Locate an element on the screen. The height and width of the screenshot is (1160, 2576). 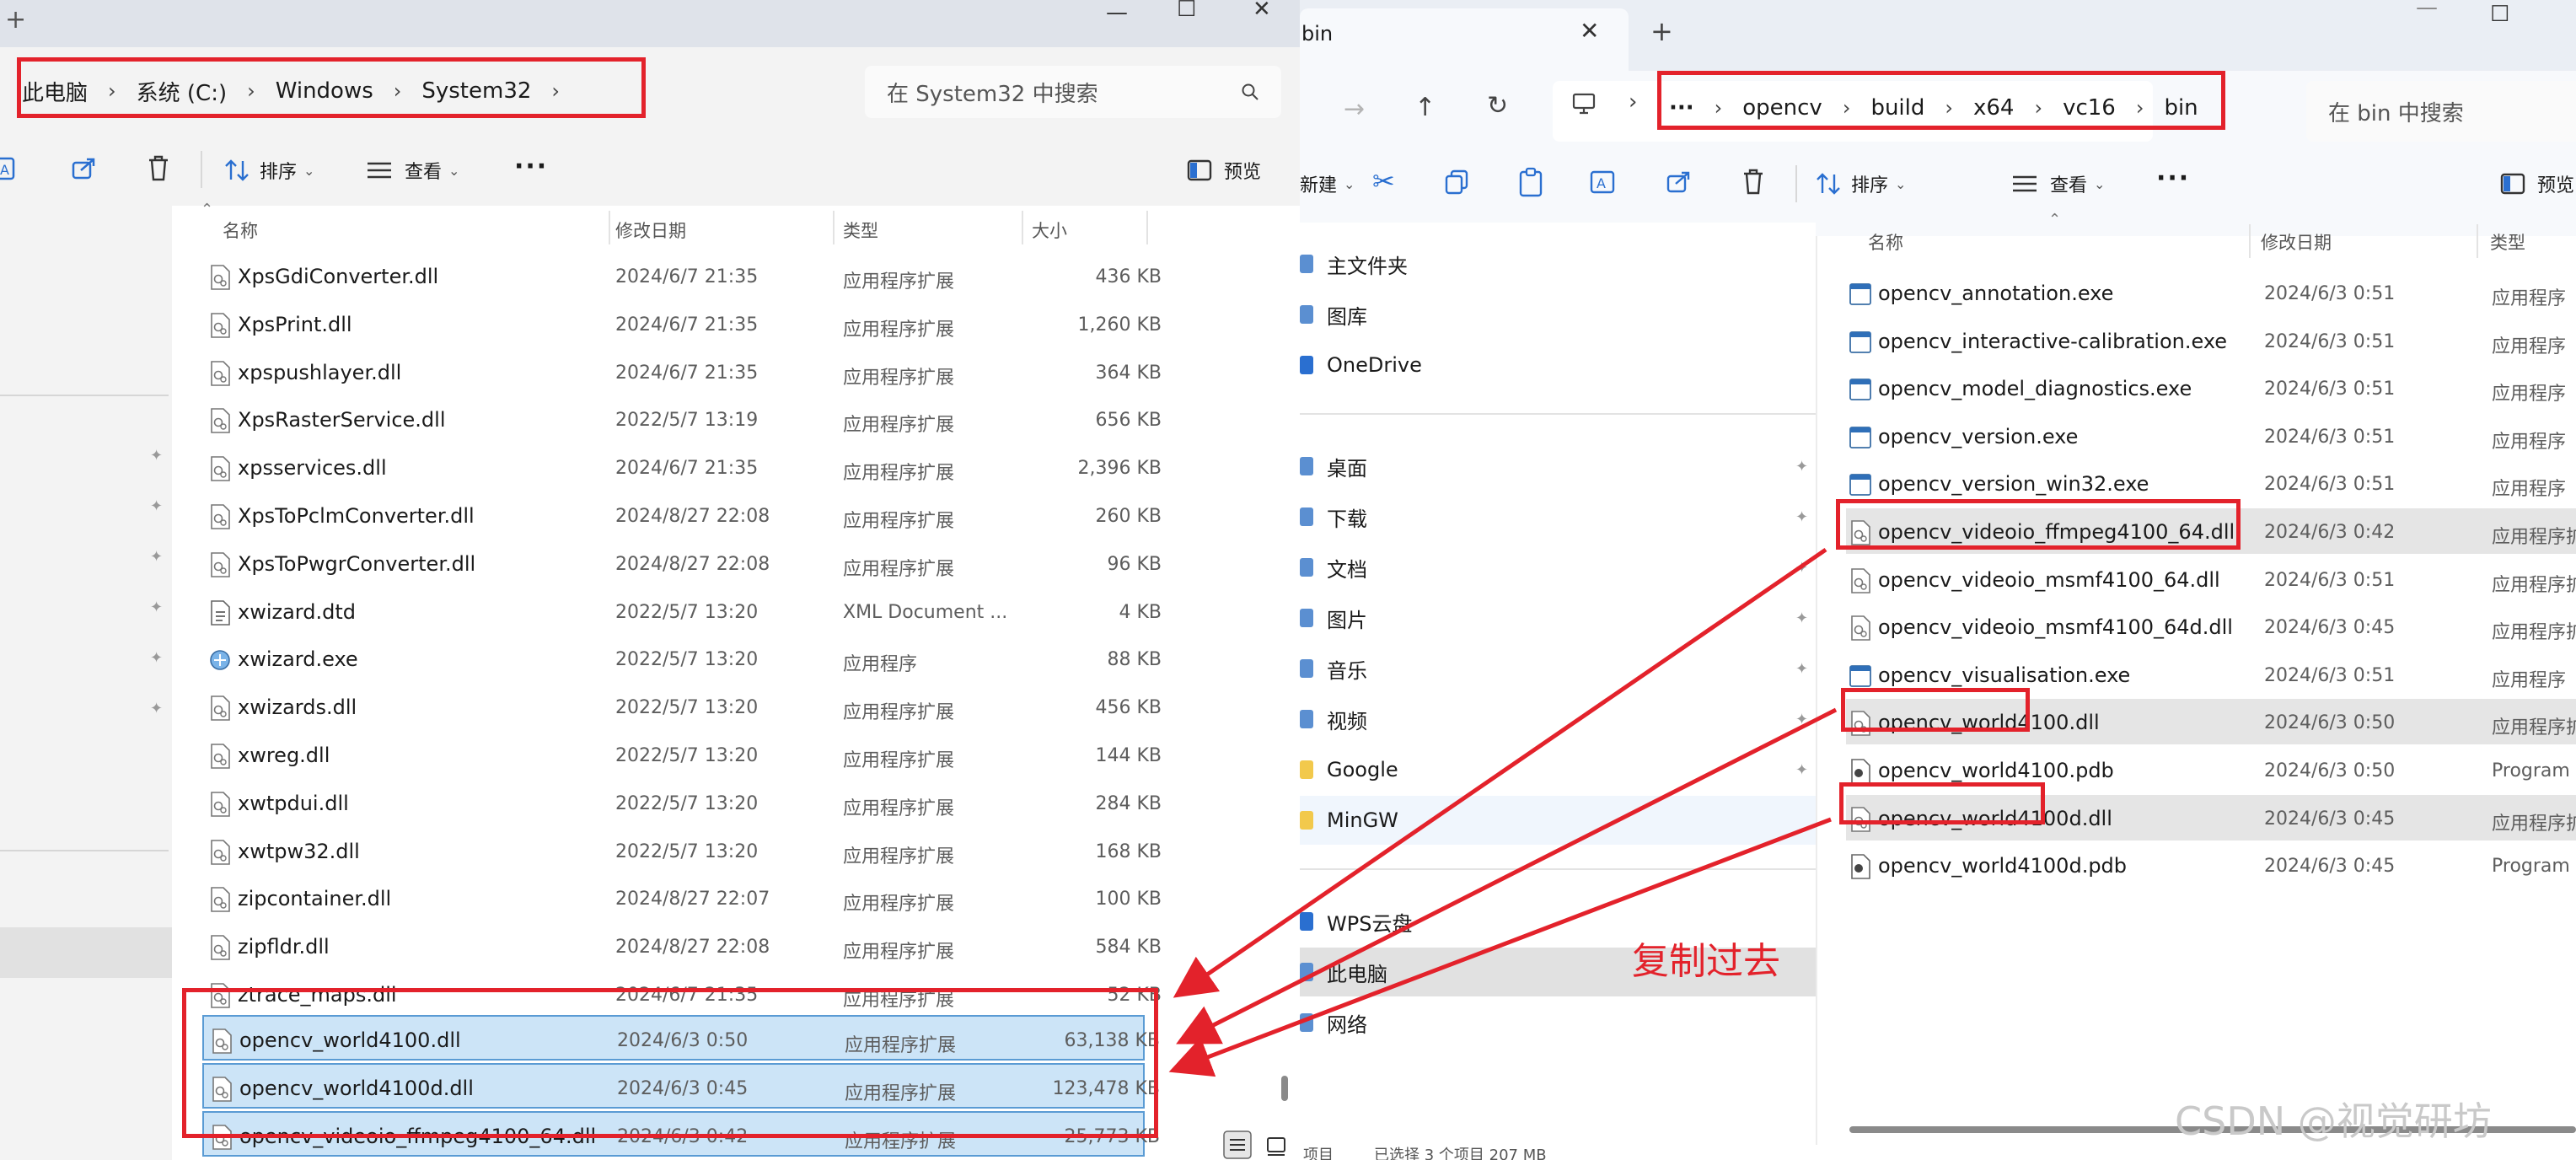
nav-item-download: 下载 ✦ is located at coordinates (1558, 516).